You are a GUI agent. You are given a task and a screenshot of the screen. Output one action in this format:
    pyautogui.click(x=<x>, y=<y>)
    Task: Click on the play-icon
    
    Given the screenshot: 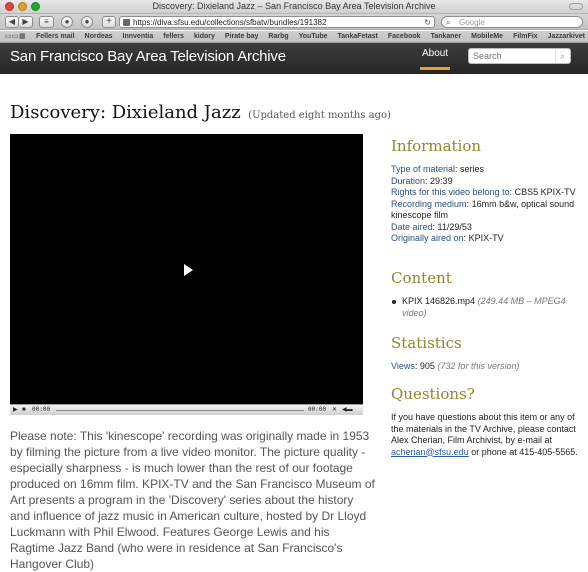 What is the action you would take?
    pyautogui.click(x=188, y=270)
    